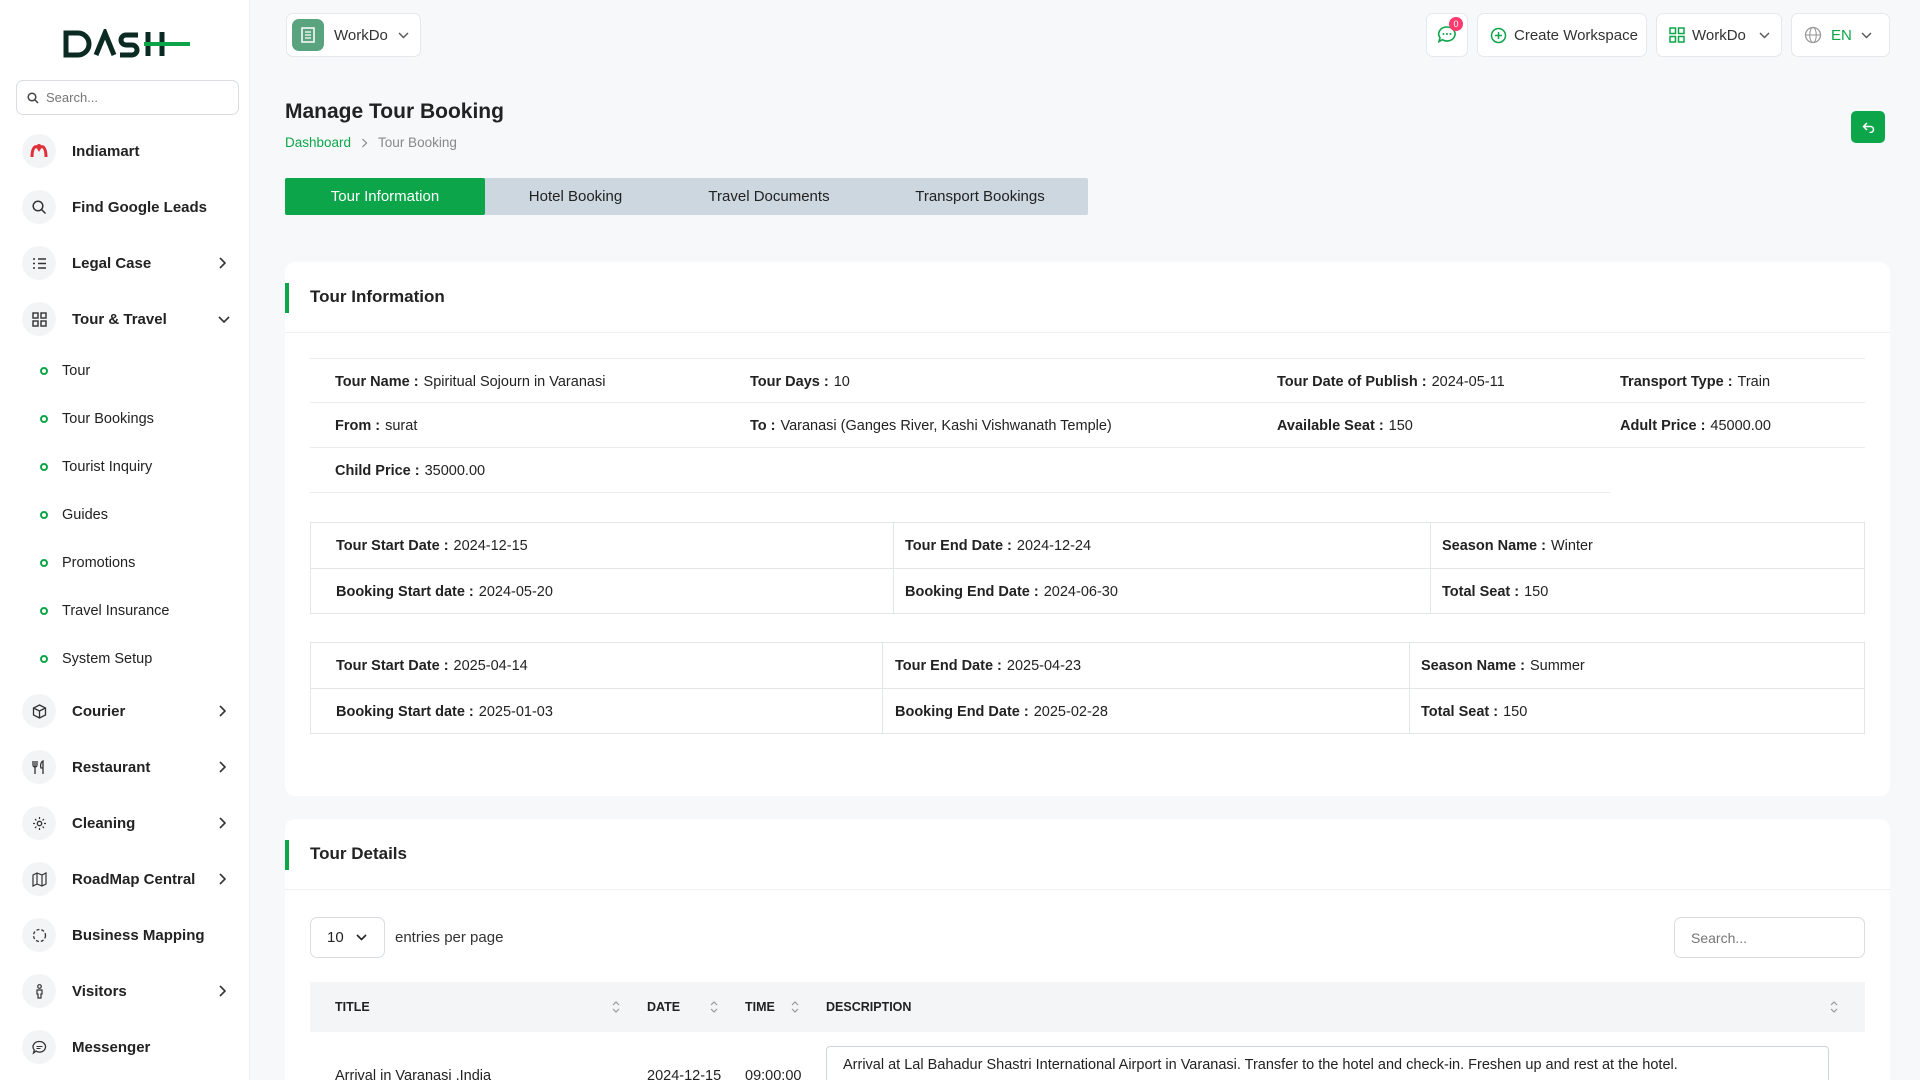  What do you see at coordinates (39, 935) in the screenshot?
I see `circle-dashed-icon` at bounding box center [39, 935].